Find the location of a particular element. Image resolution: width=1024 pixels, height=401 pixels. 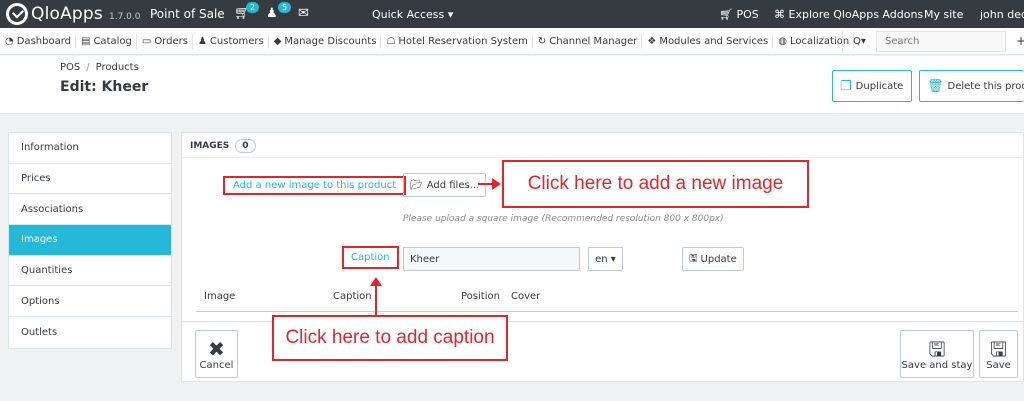

annotation-arrow-up is located at coordinates (376, 296).